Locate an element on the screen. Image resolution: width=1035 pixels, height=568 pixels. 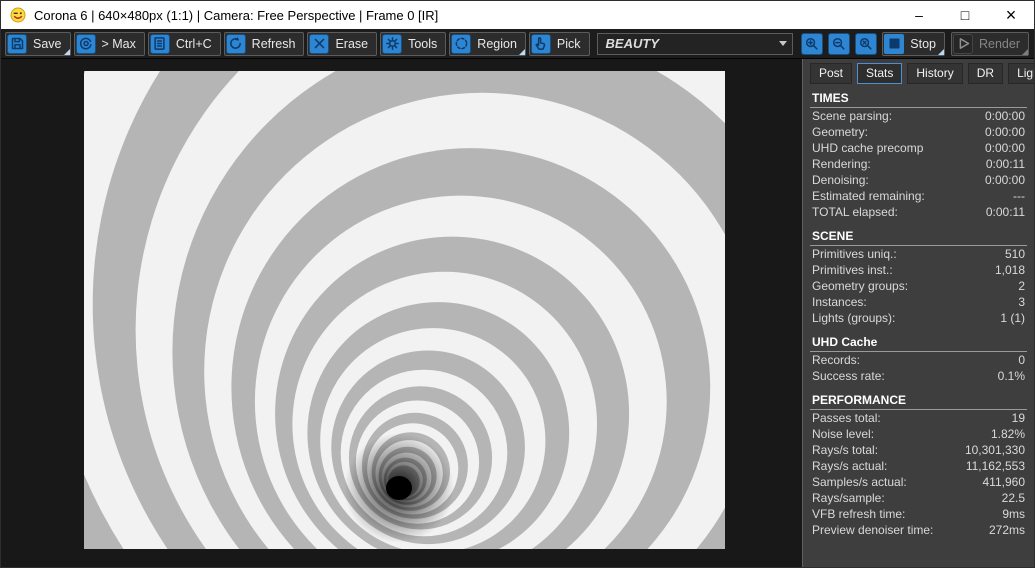
tools-gear-icon is located at coordinates (392, 43).